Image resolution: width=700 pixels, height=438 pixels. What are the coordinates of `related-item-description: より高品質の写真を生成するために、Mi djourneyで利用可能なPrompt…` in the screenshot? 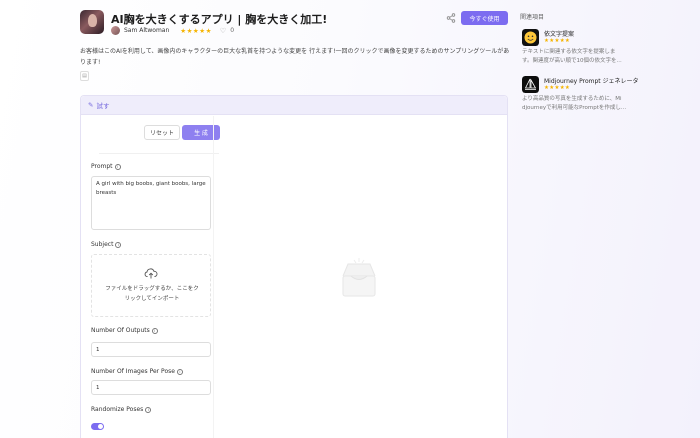 It's located at (574, 103).